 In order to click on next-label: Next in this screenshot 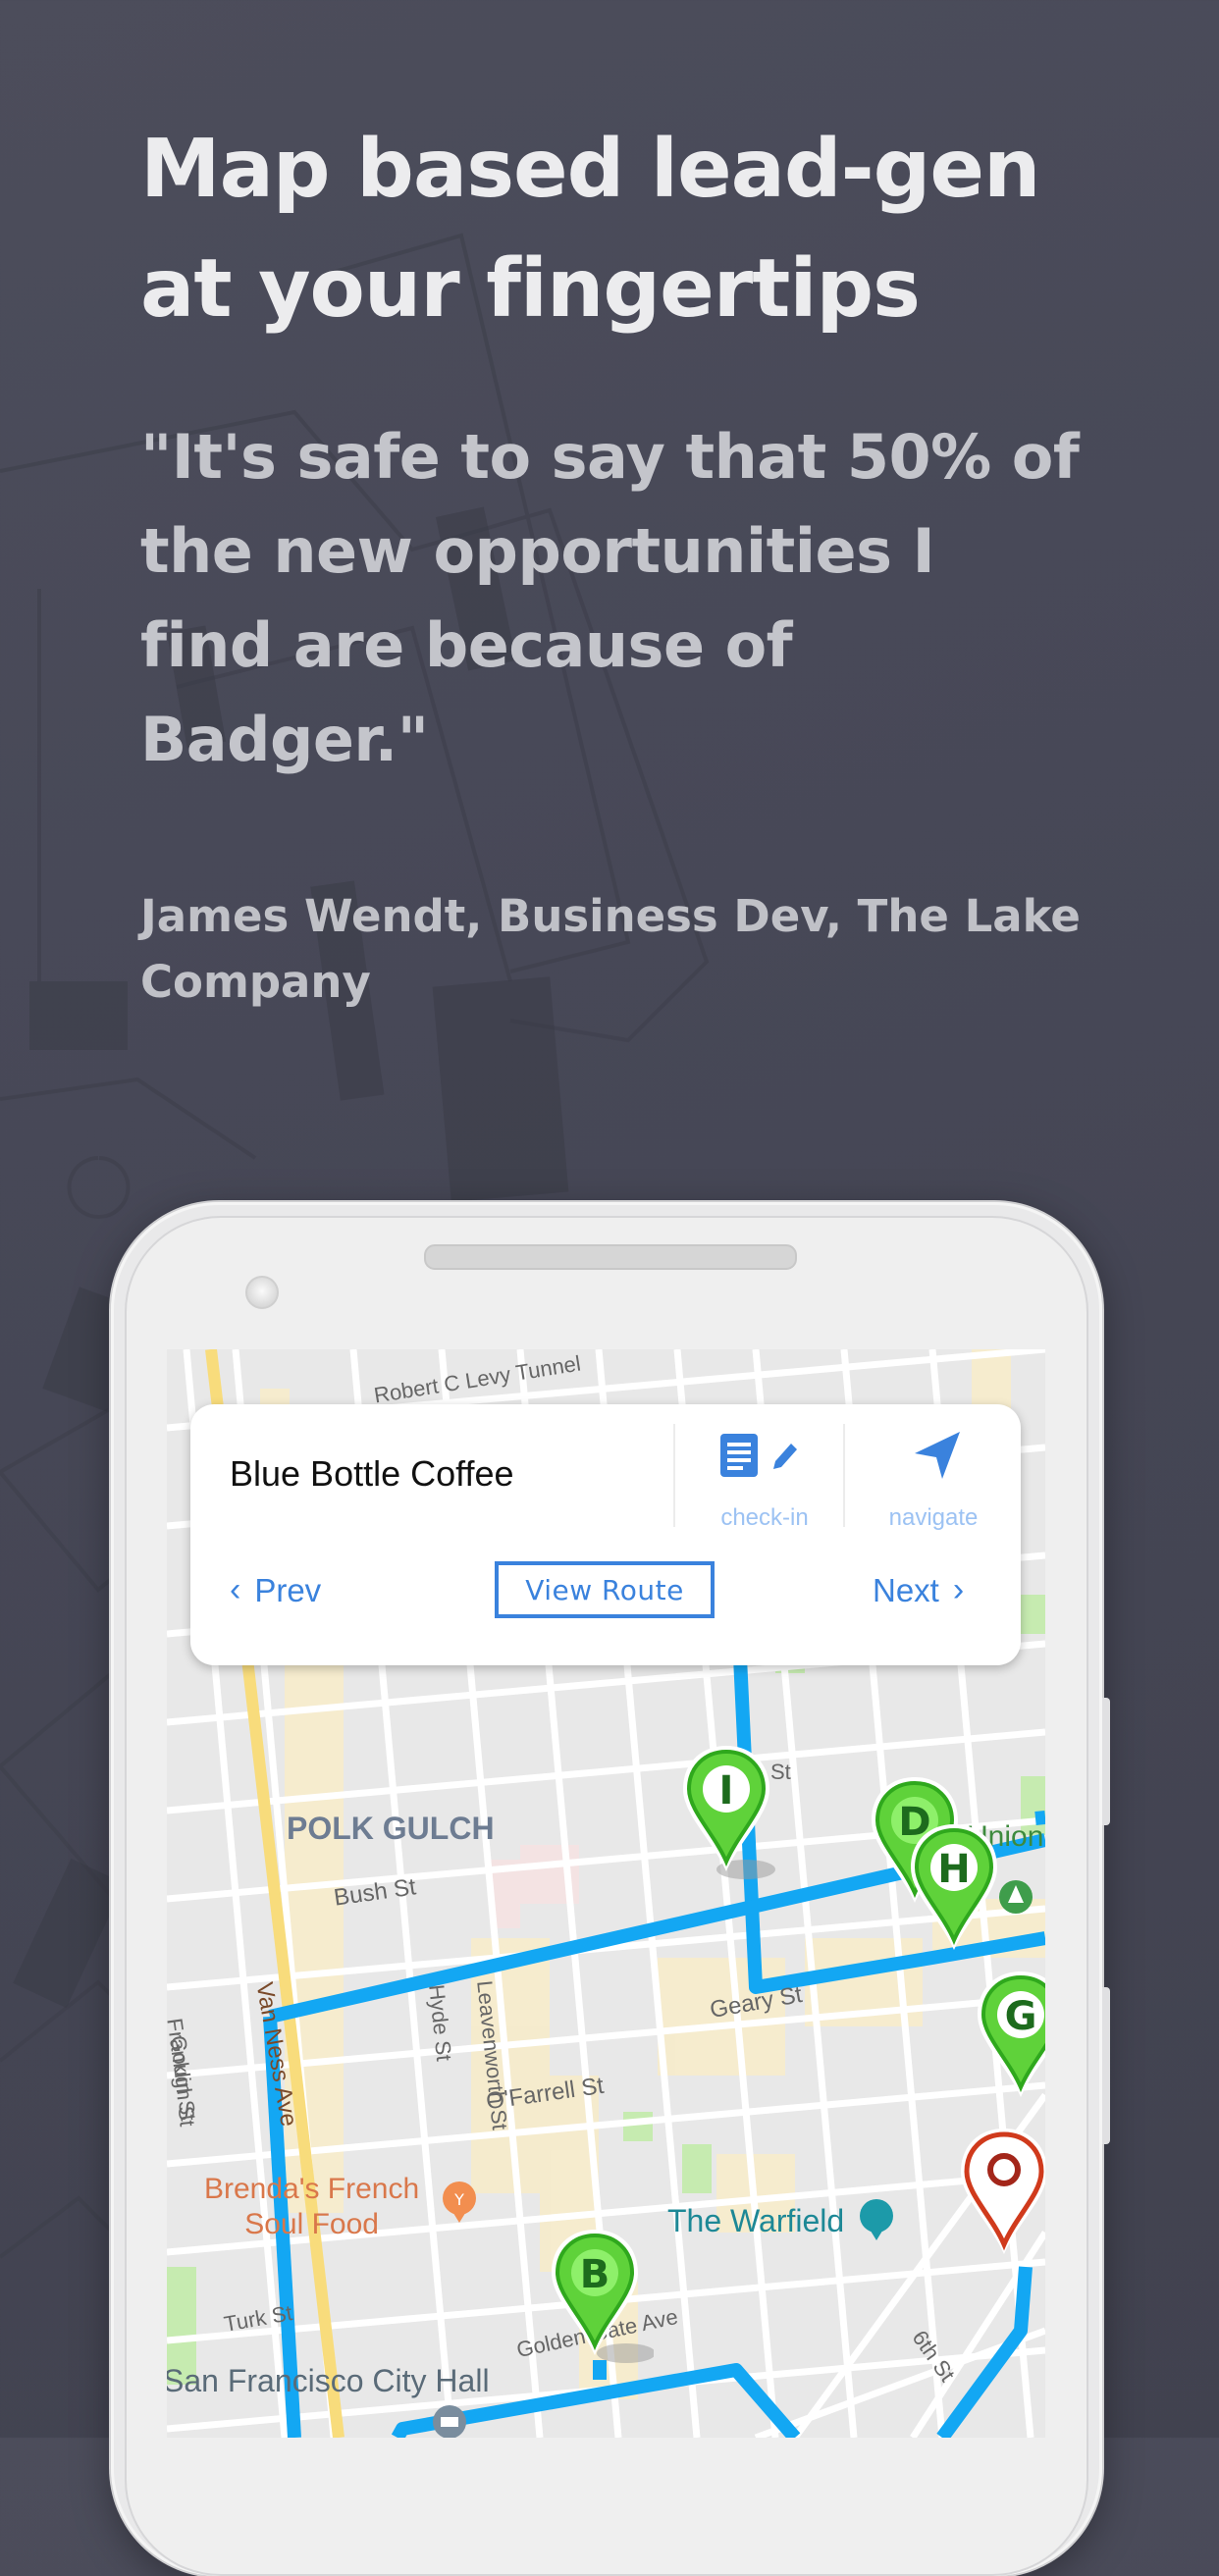, I will do `click(906, 1589)`.